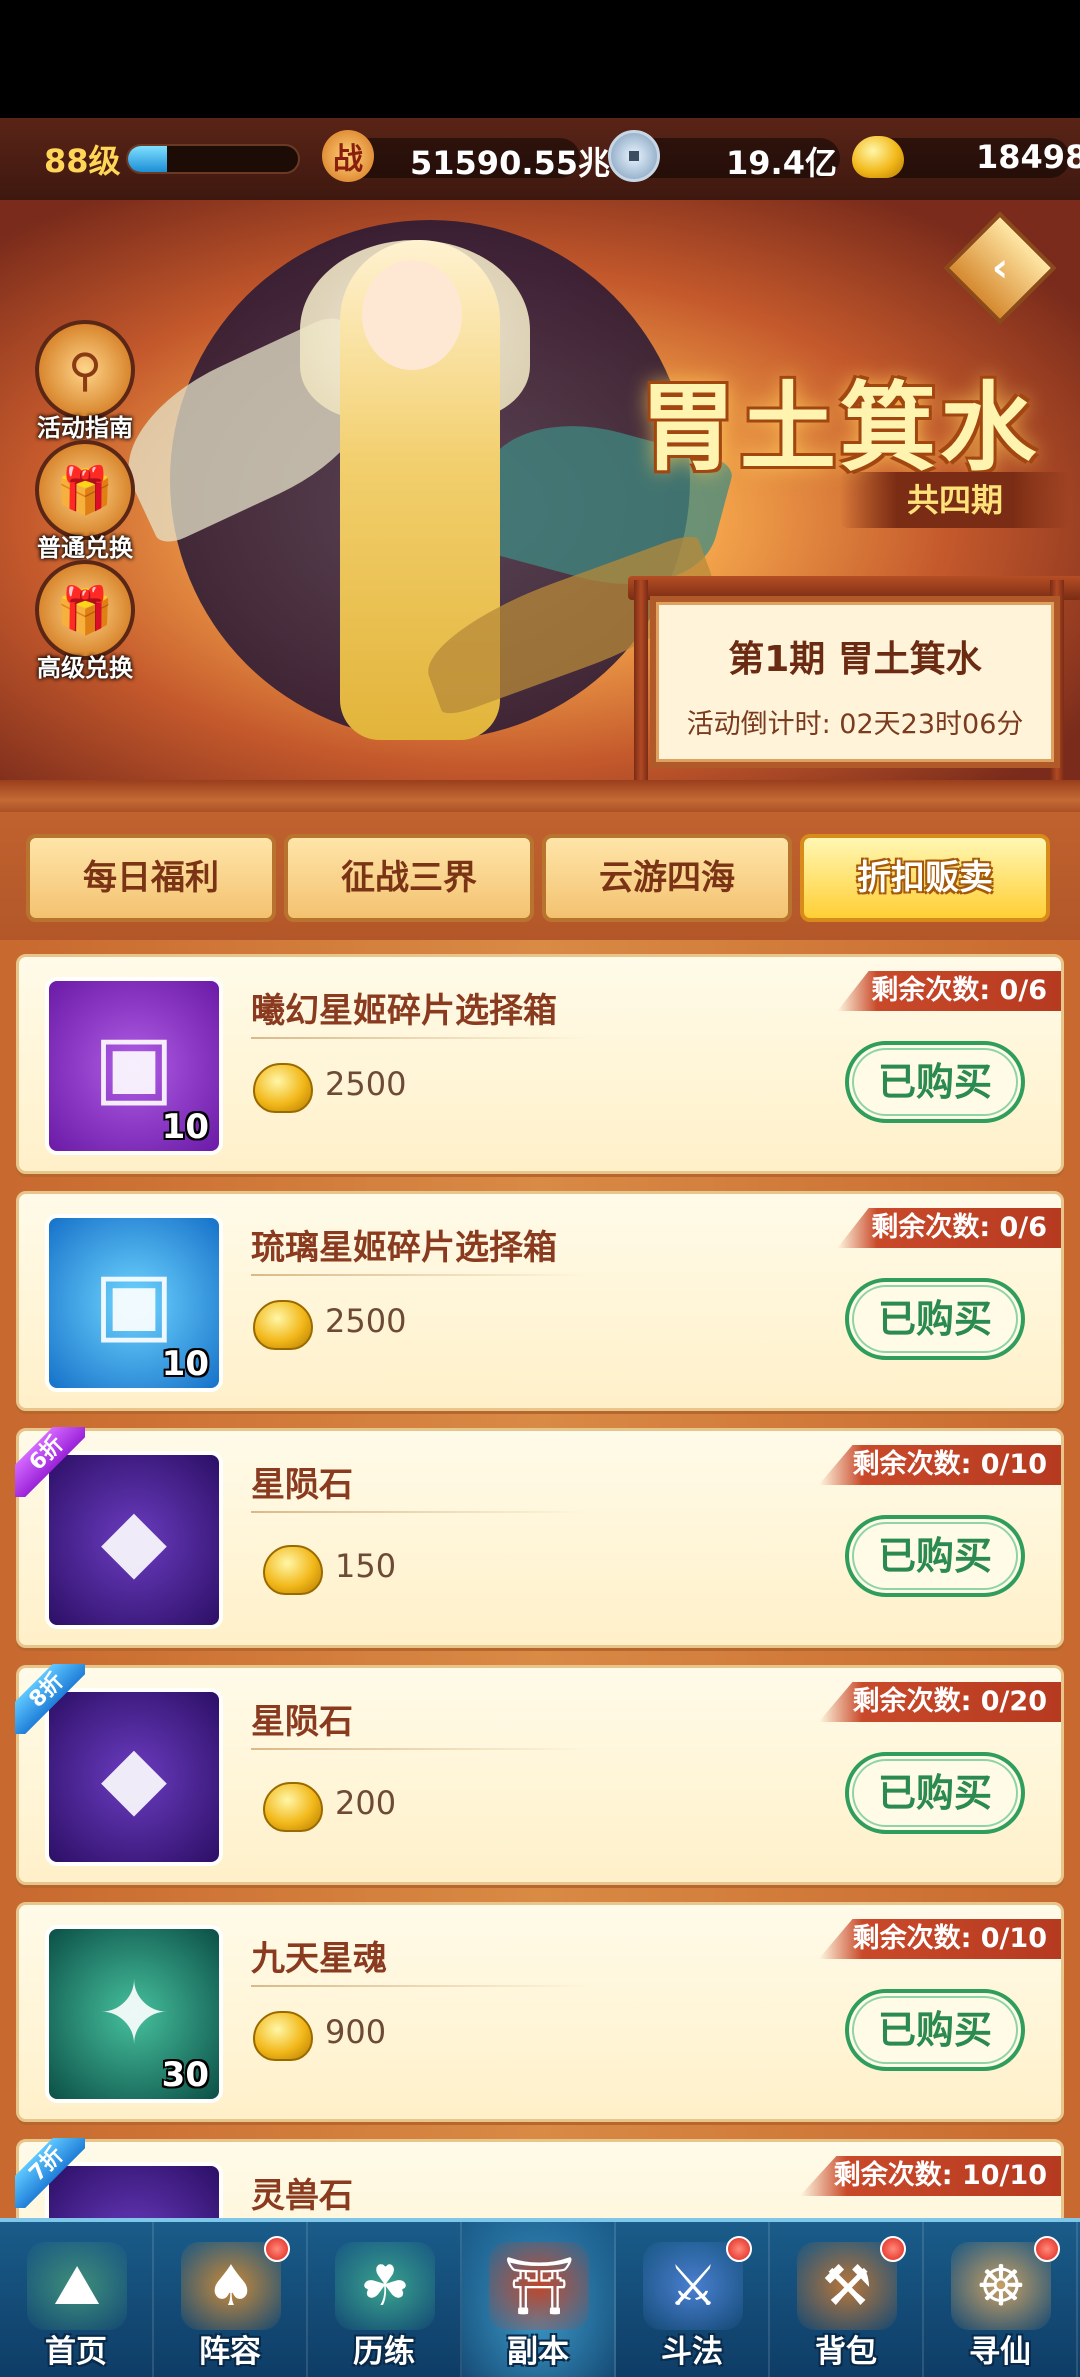 The height and width of the screenshot is (2377, 1080). What do you see at coordinates (1000, 2352) in the screenshot?
I see `nav-label: 寻仙` at bounding box center [1000, 2352].